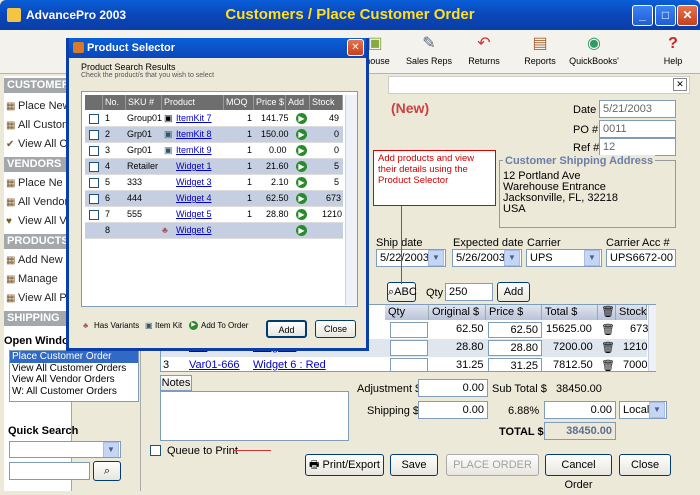 This screenshot has width=700, height=495. I want to click on quick-search-type-select: ▼, so click(65, 449).